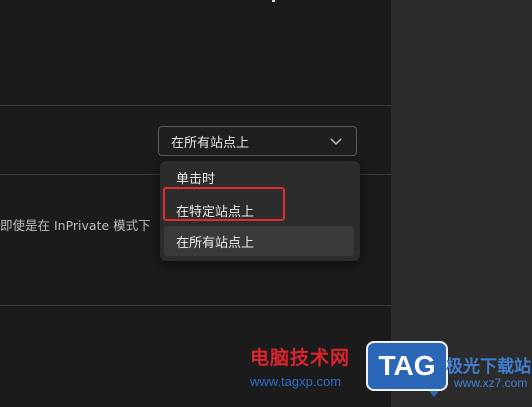 The image size is (532, 407). I want to click on divider-top, so click(195, 105).